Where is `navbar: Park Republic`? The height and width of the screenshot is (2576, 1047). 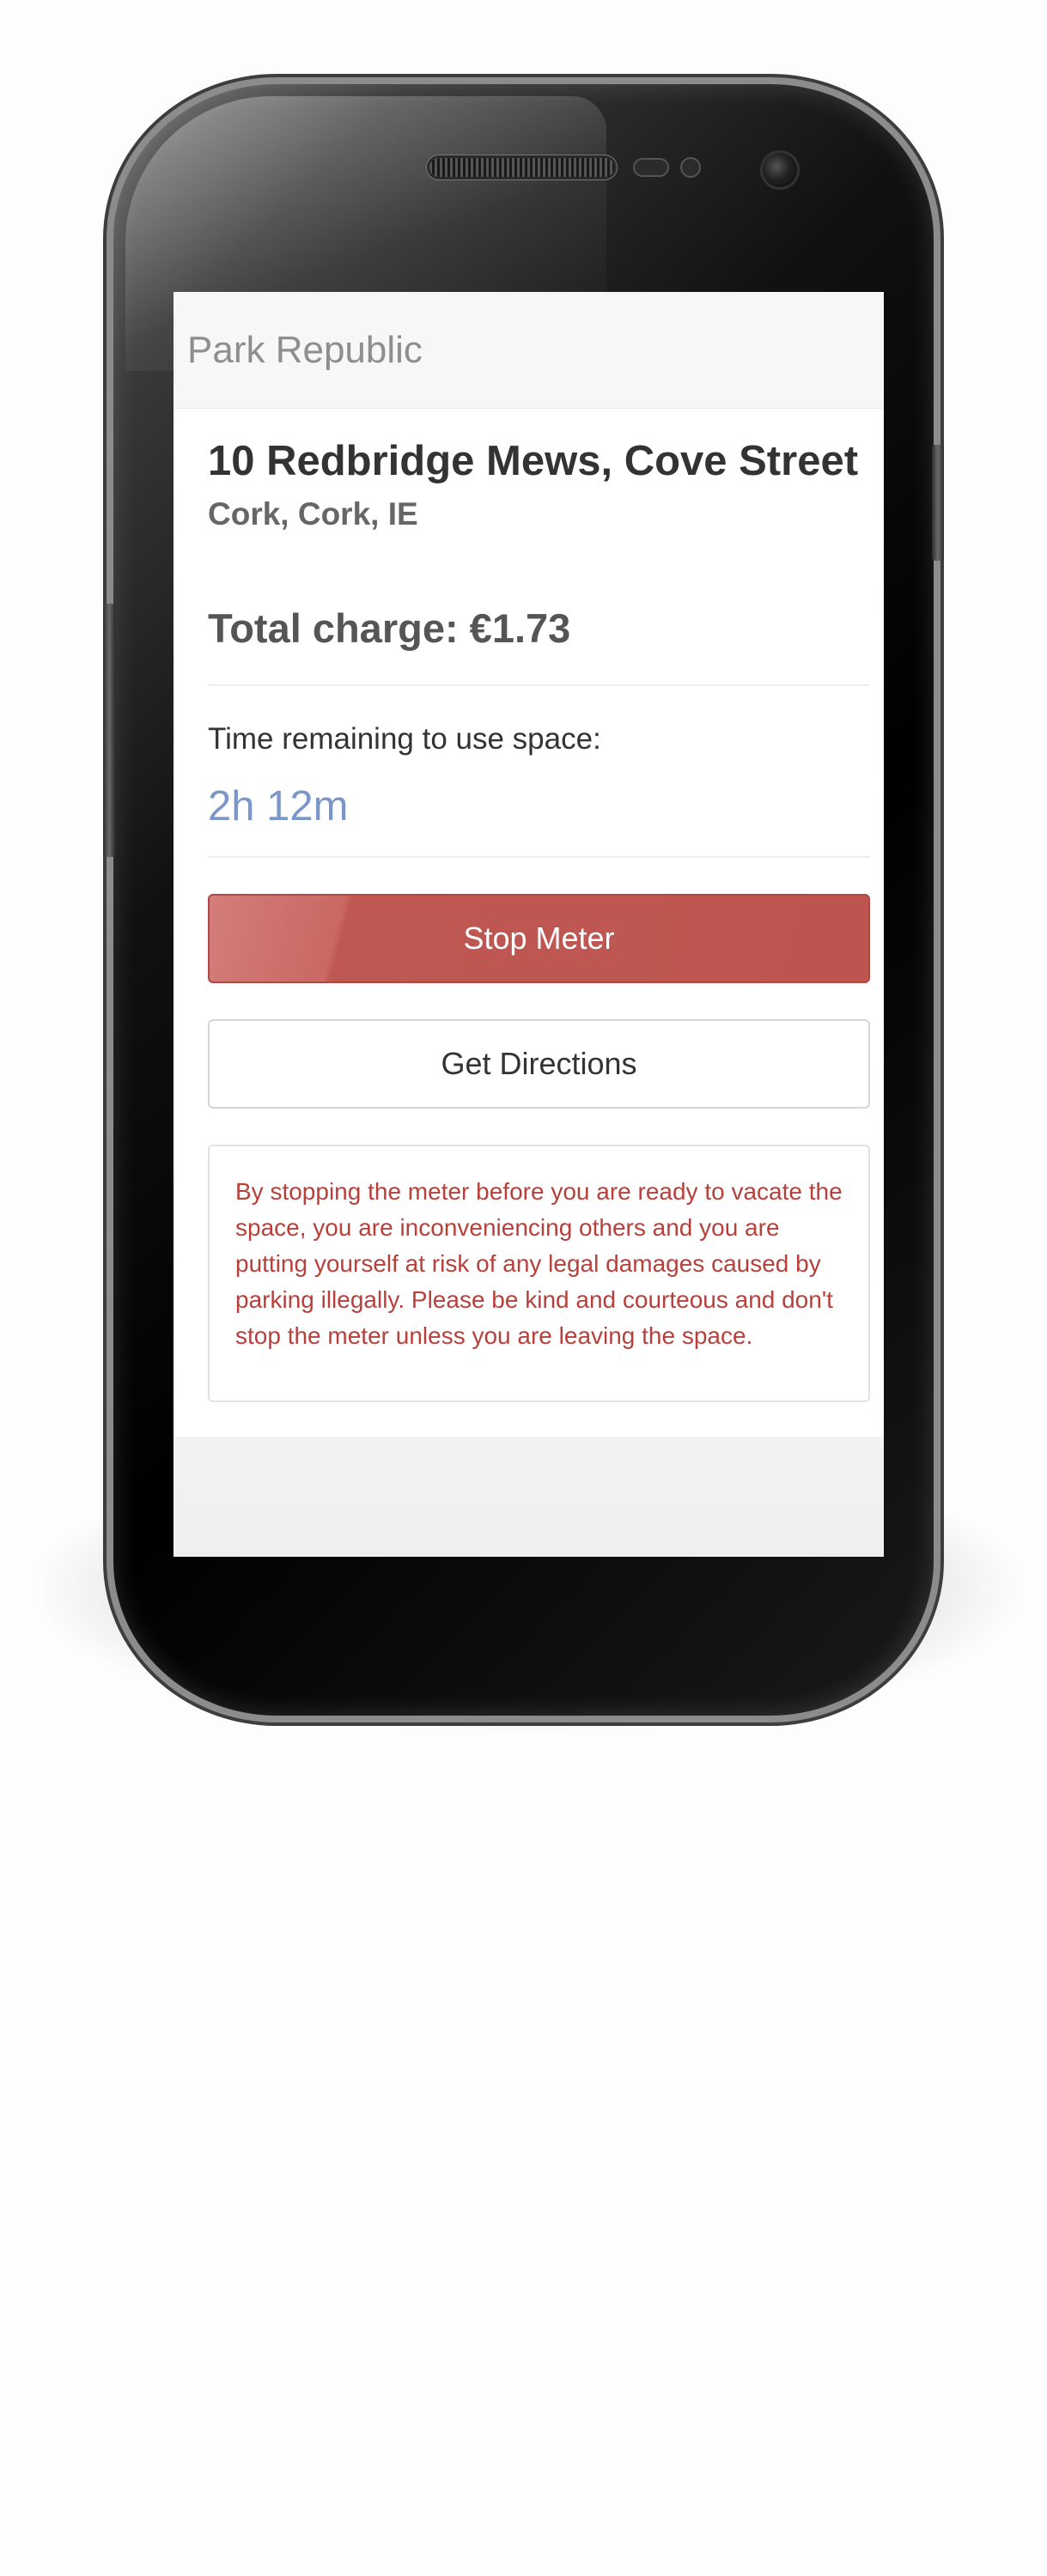
navbar: Park Republic is located at coordinates (528, 350).